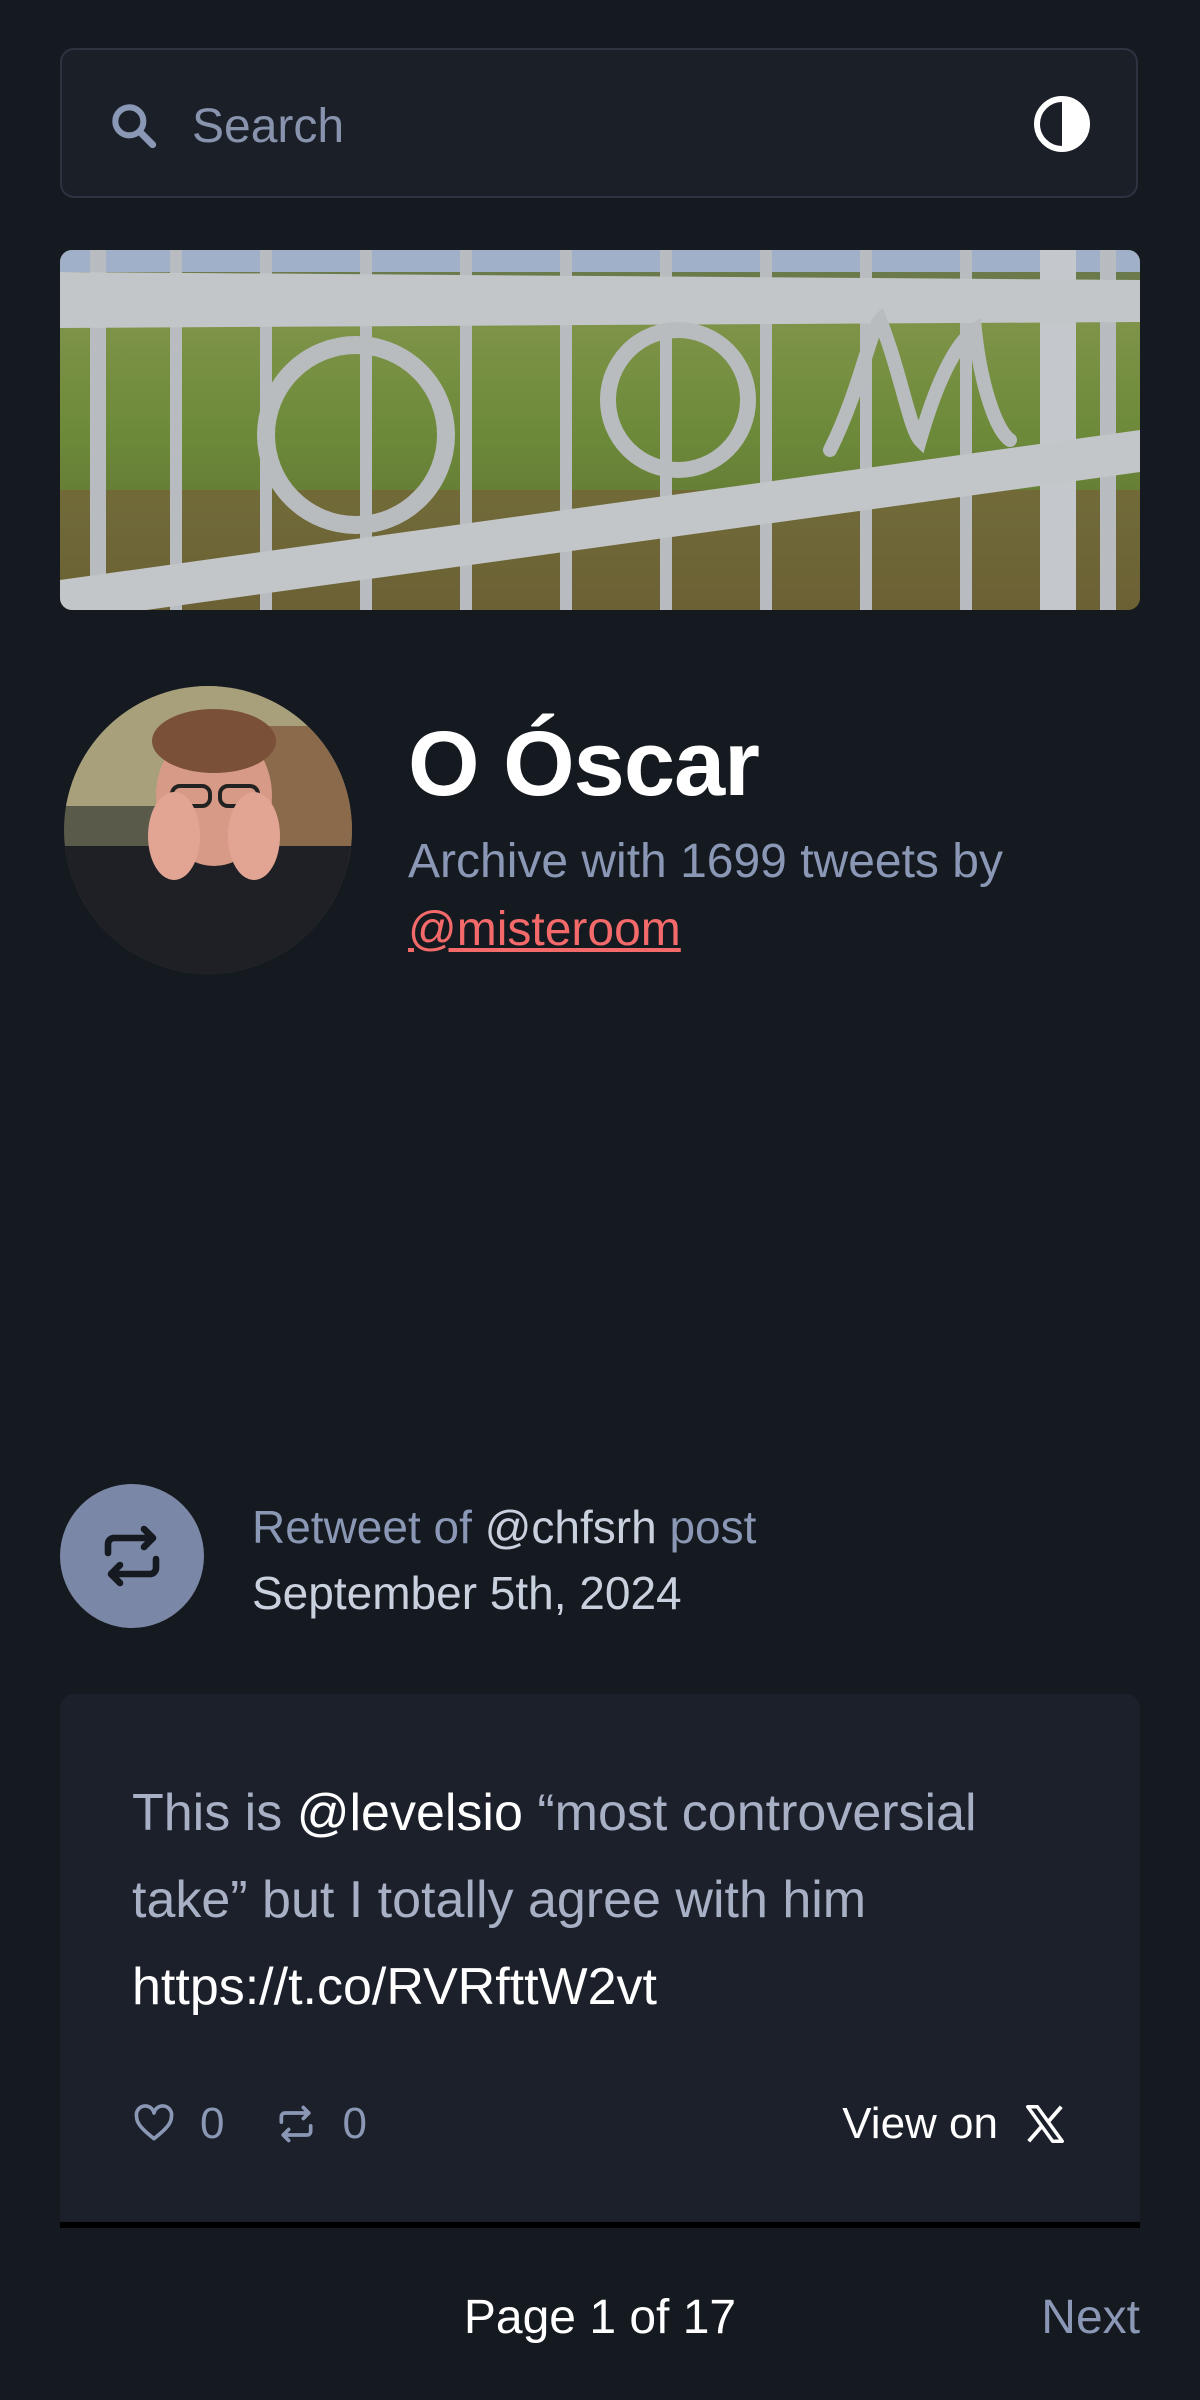 The image size is (1200, 2400). What do you see at coordinates (1062, 124) in the screenshot?
I see `contrast-half-circle-icon` at bounding box center [1062, 124].